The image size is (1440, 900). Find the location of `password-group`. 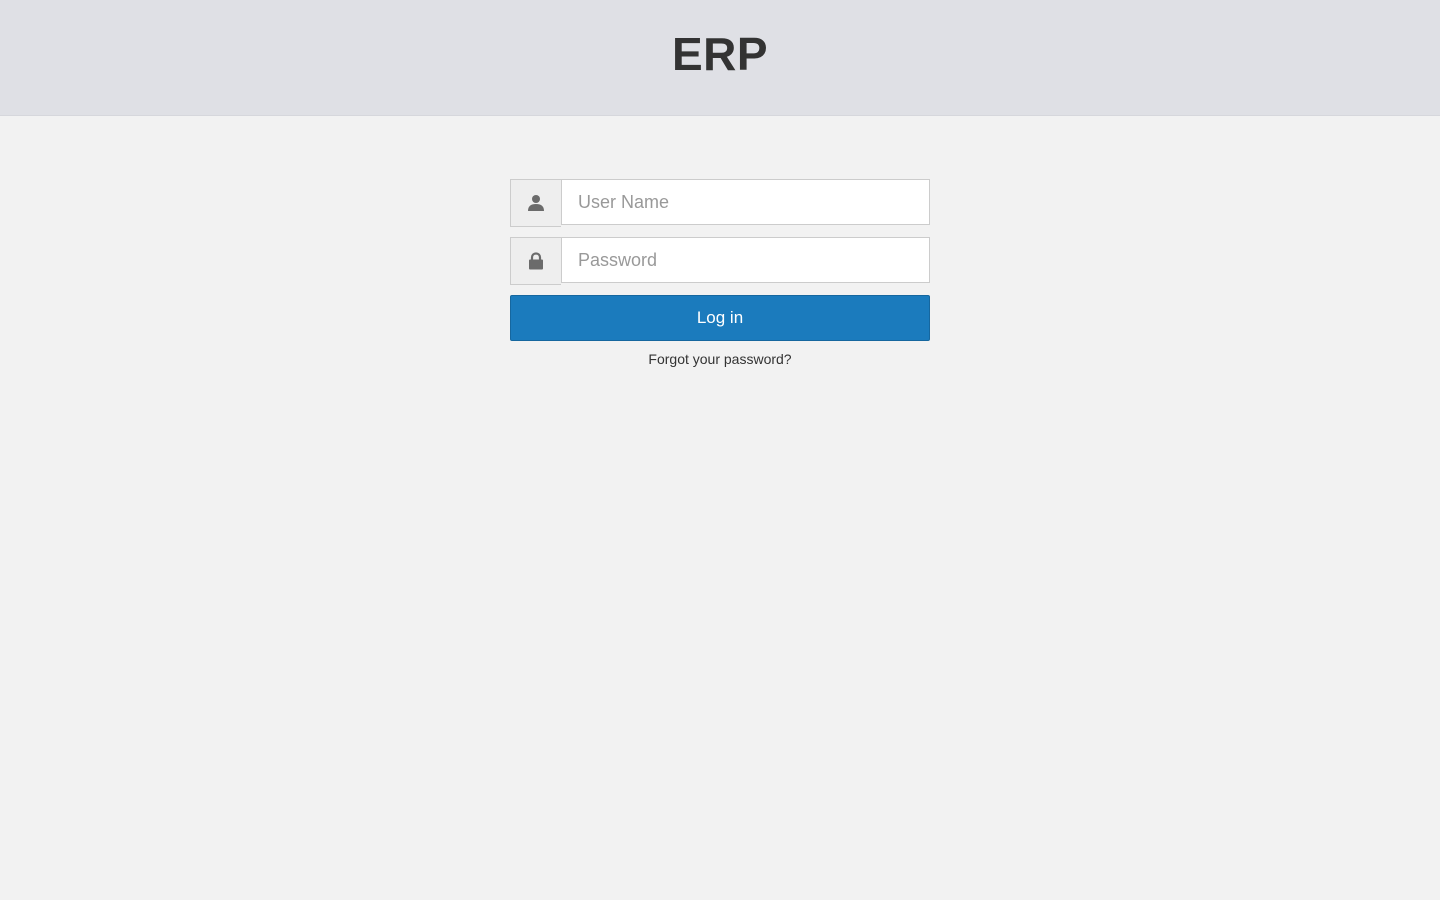

password-group is located at coordinates (720, 261).